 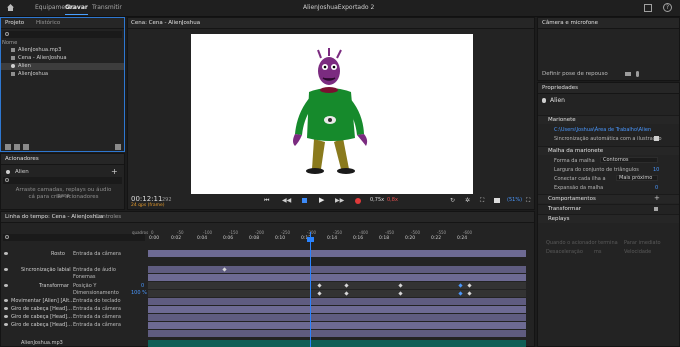 I want to click on playback-speed: 0,75x, so click(x=377, y=200).